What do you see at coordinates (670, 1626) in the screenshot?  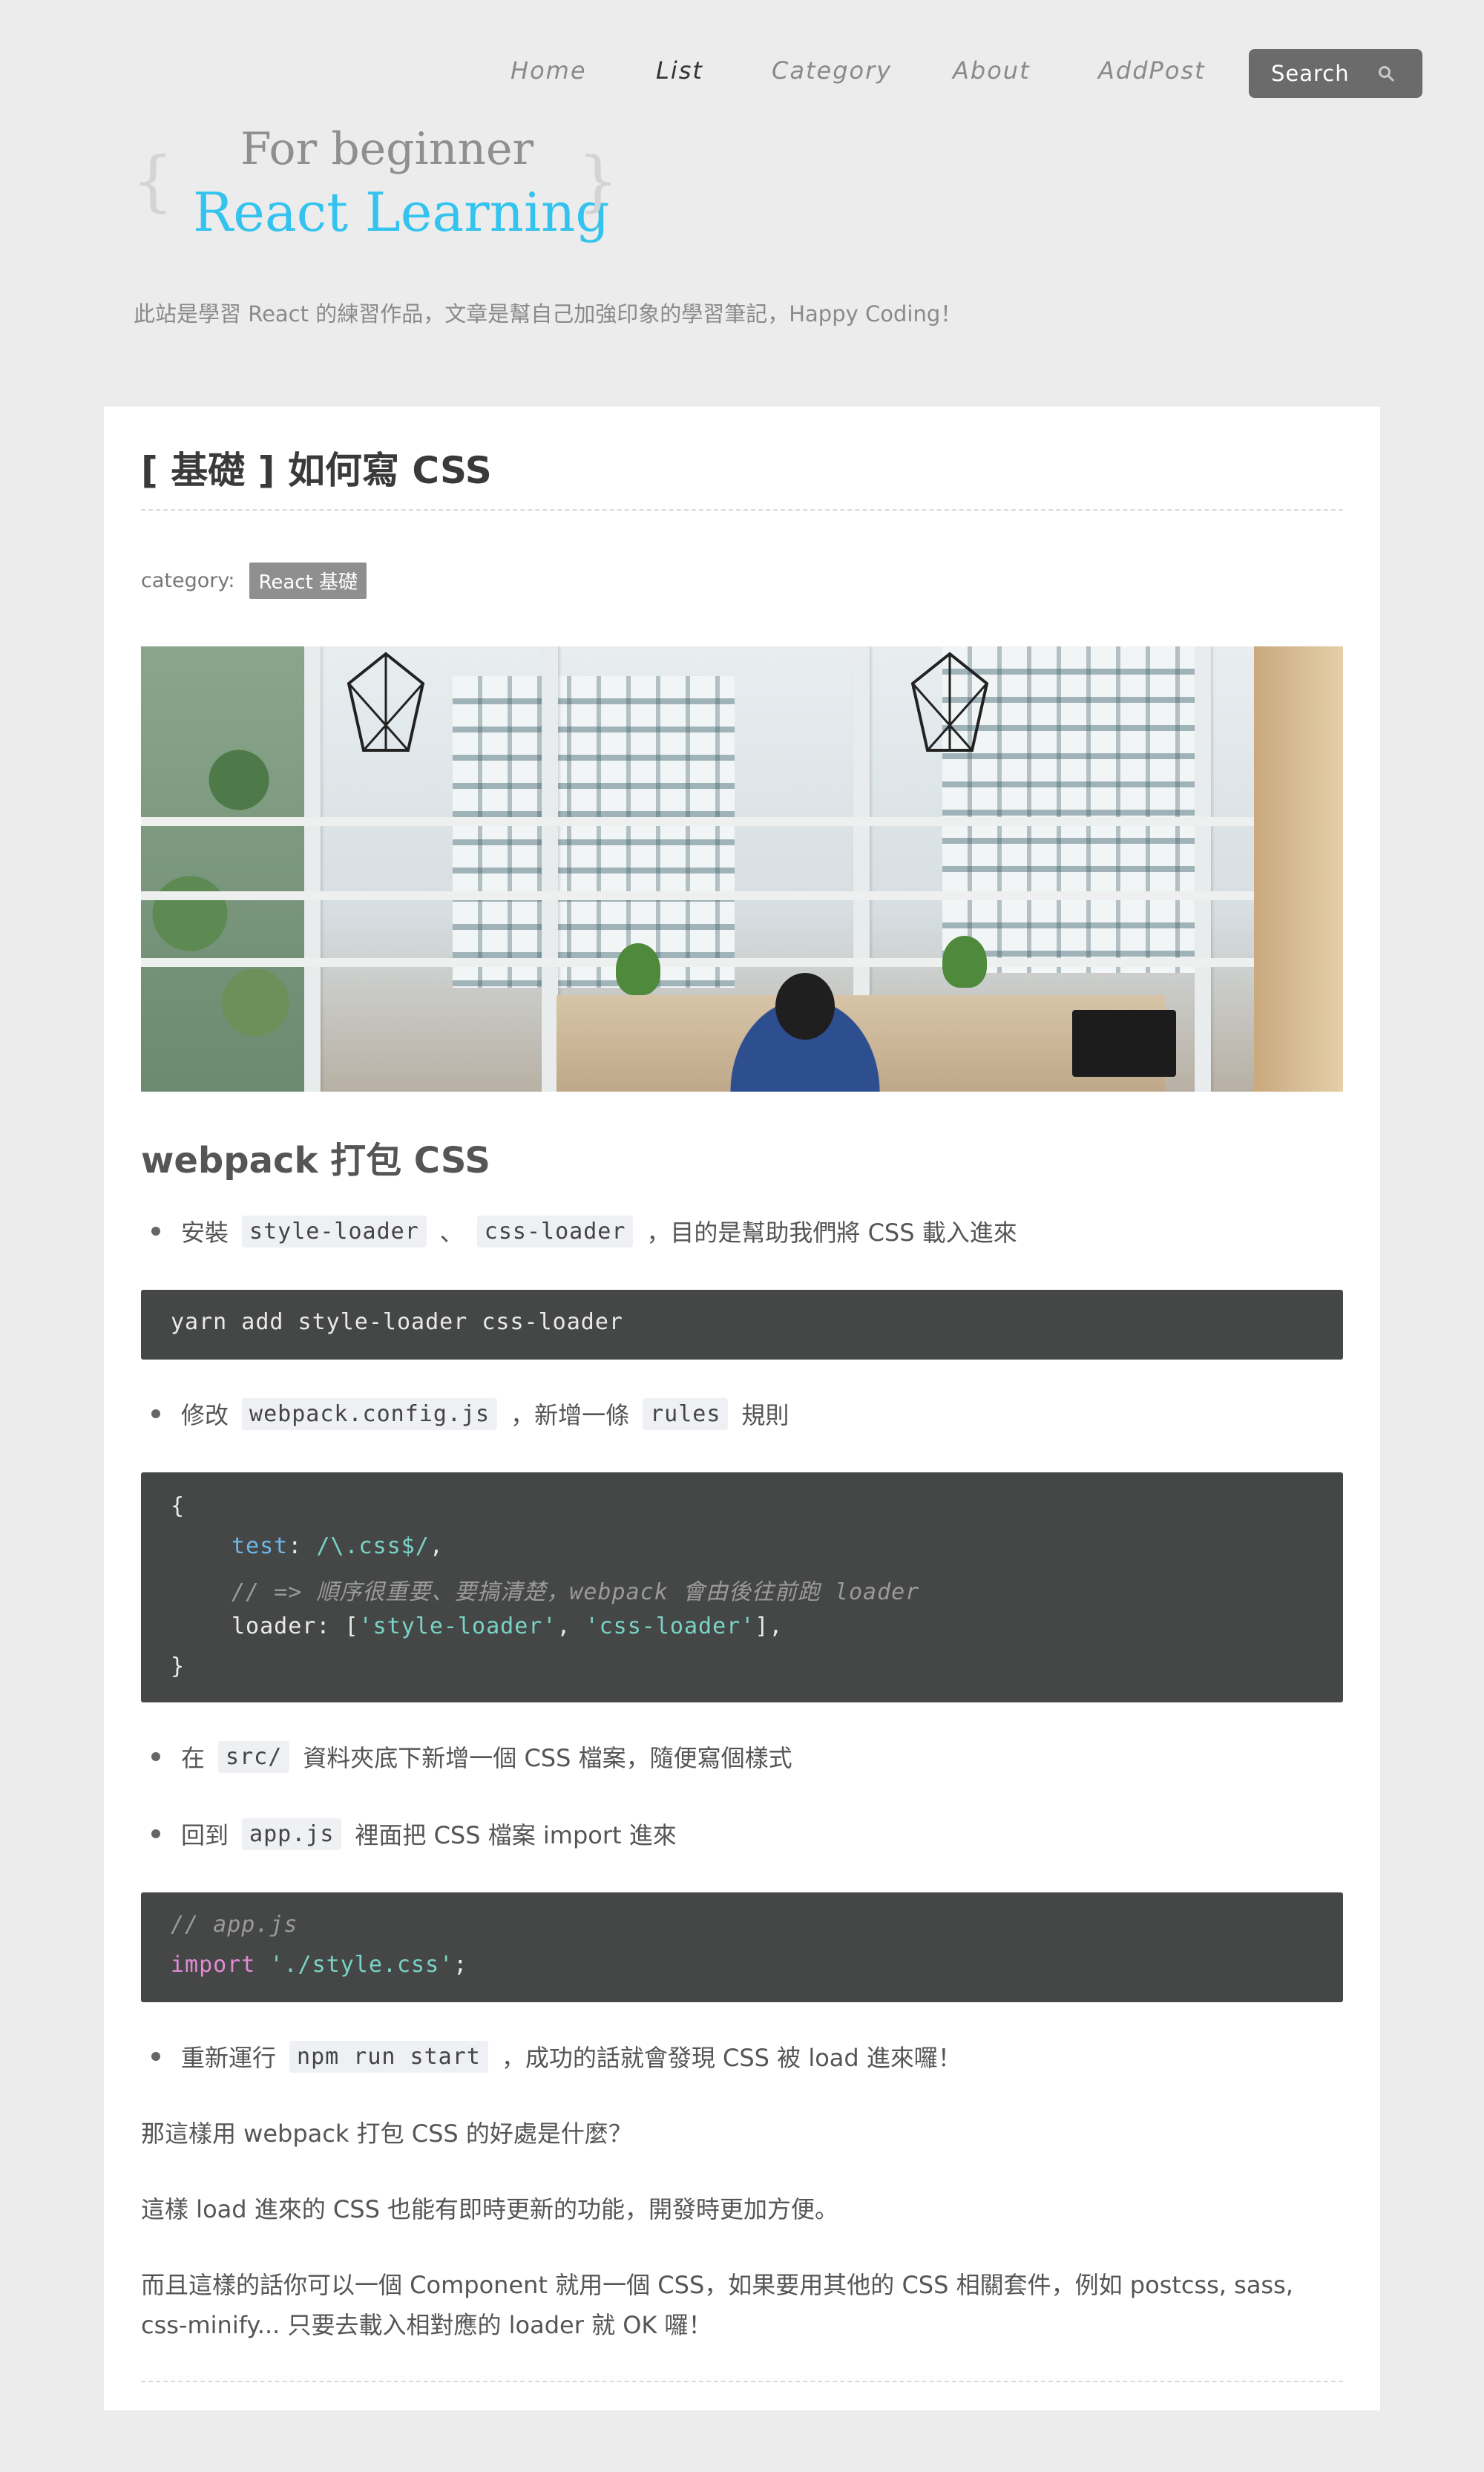 I see `code-token: 'css-loader'` at bounding box center [670, 1626].